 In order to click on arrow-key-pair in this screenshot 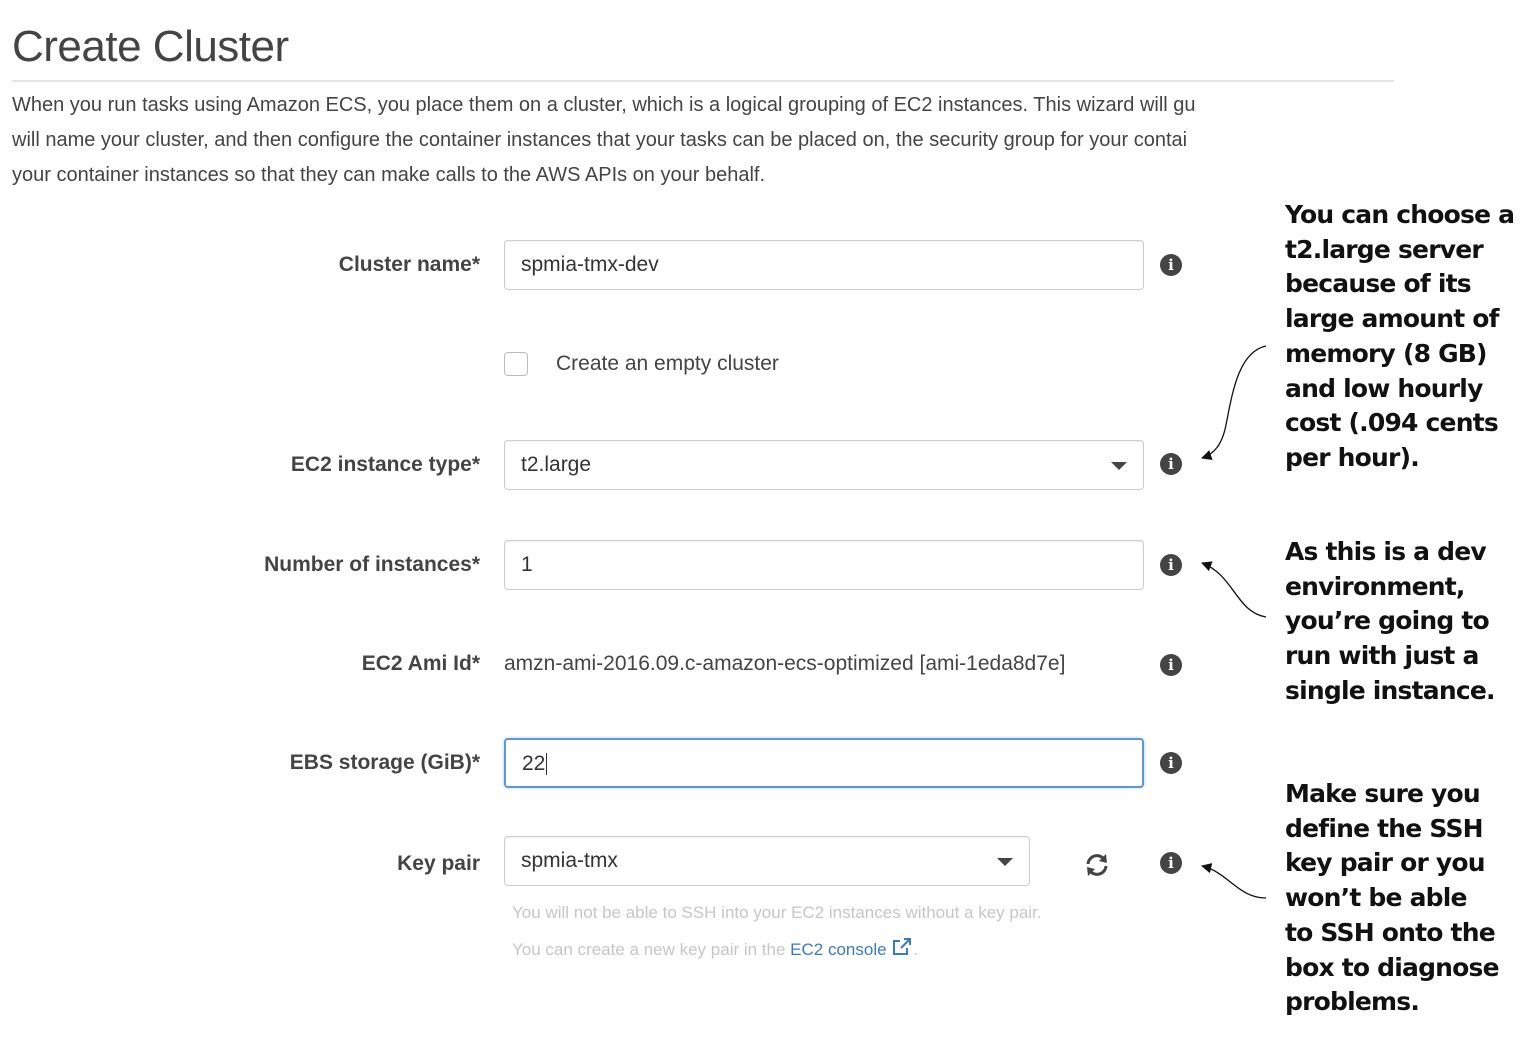, I will do `click(1233, 881)`.